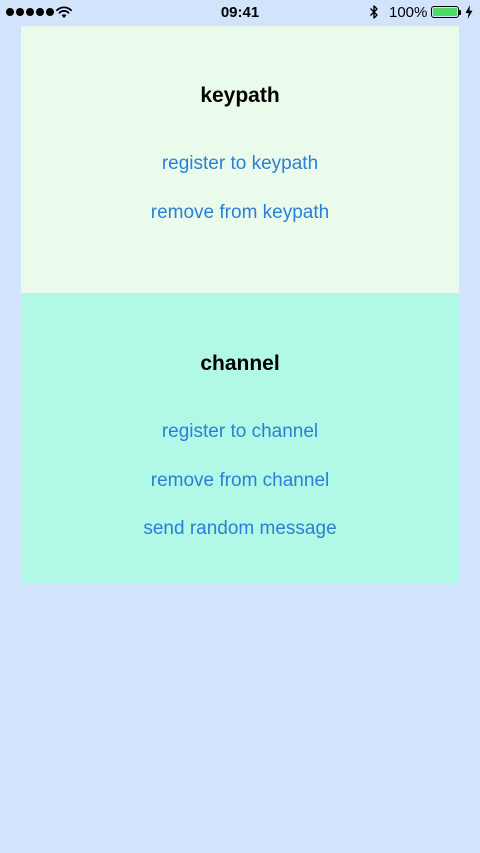 The height and width of the screenshot is (853, 480). What do you see at coordinates (240, 481) in the screenshot?
I see `remove-channel-button: remove from channel` at bounding box center [240, 481].